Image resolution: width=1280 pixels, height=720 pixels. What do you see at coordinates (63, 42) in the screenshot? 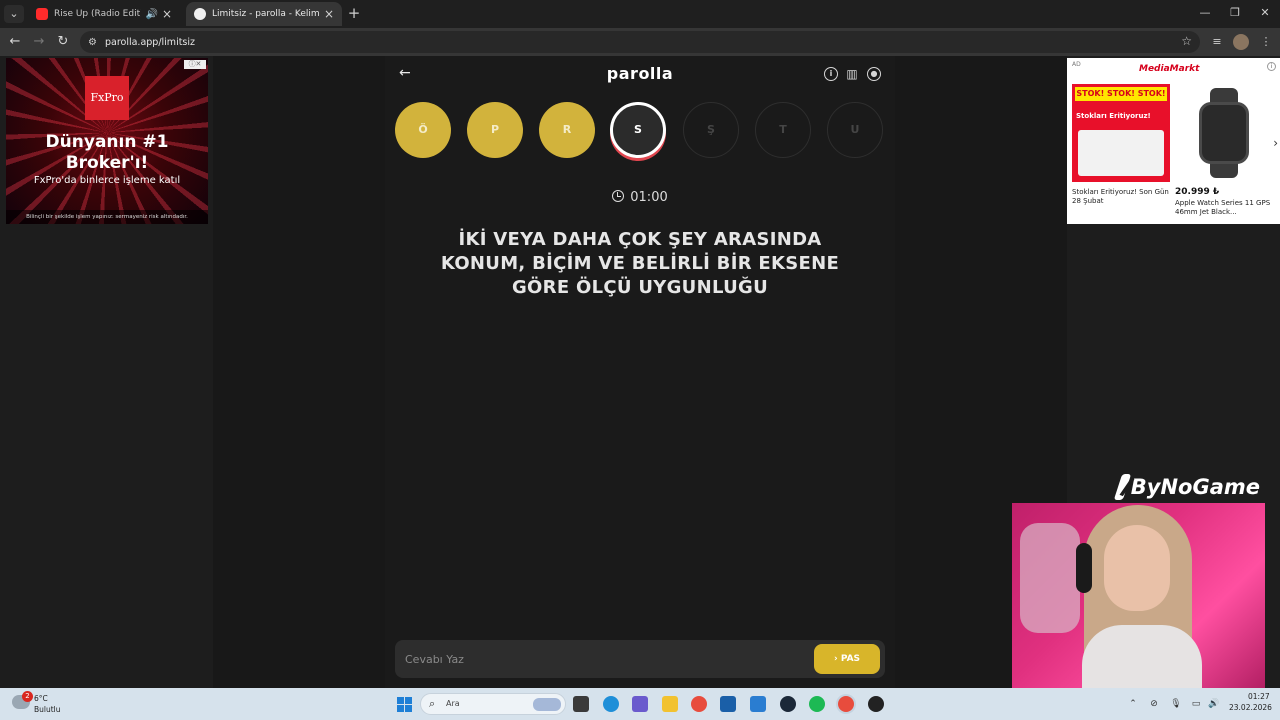
I see `reload-button: ↻` at bounding box center [63, 42].